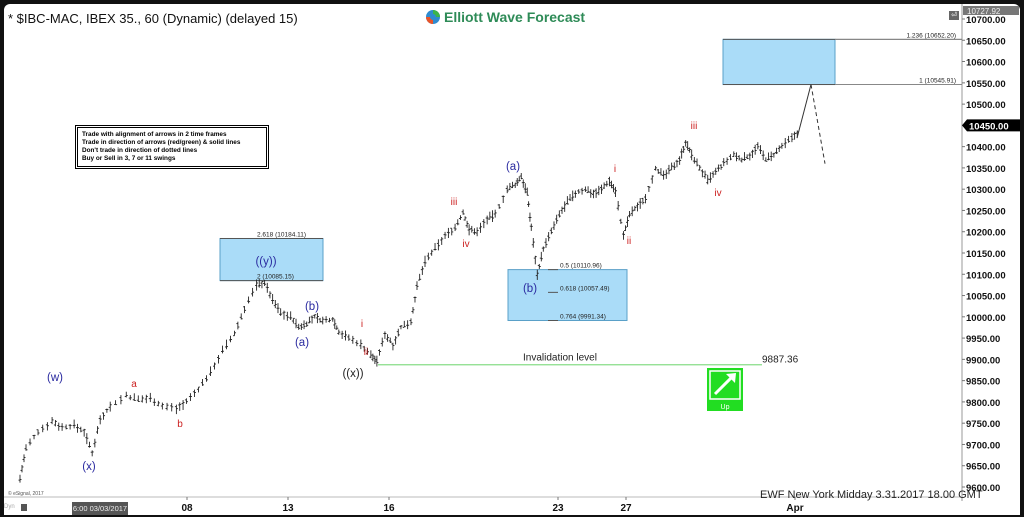 This screenshot has height=517, width=1024. I want to click on y-tick-label: 10700.00, so click(986, 20).